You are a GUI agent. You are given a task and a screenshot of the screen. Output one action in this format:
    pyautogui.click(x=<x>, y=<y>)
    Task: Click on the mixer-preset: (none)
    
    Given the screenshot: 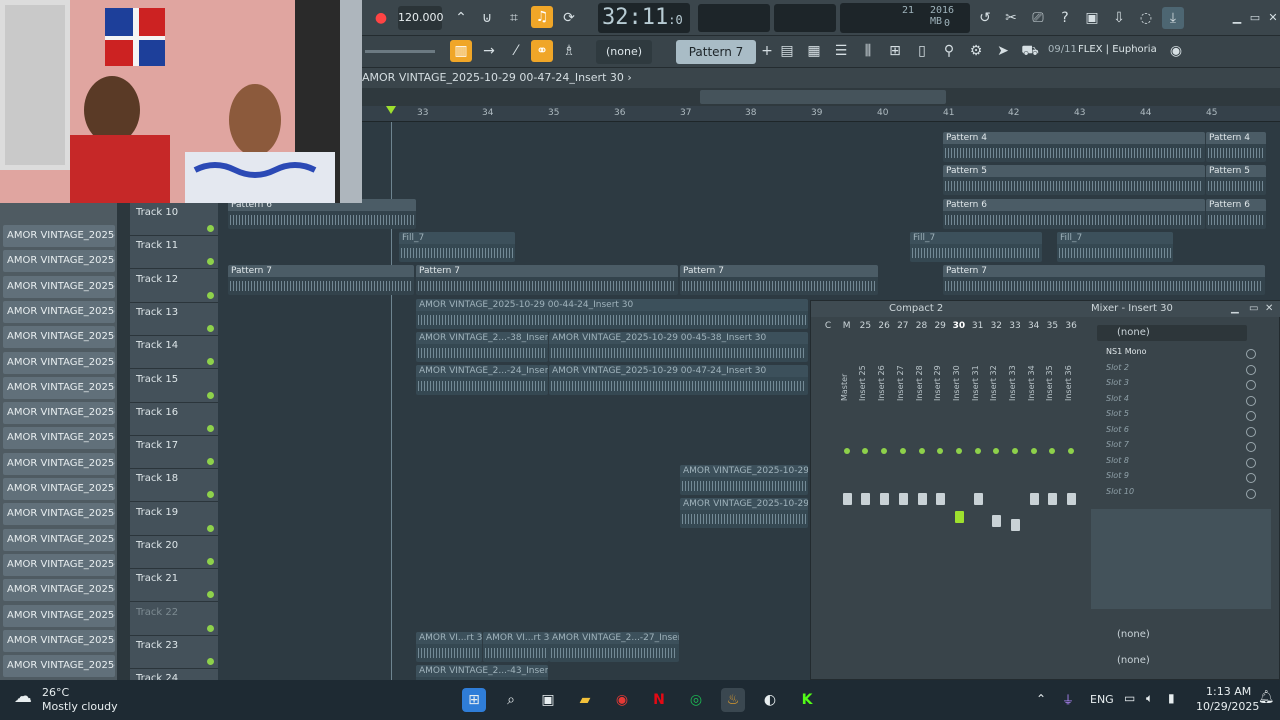 What is the action you would take?
    pyautogui.click(x=1172, y=333)
    